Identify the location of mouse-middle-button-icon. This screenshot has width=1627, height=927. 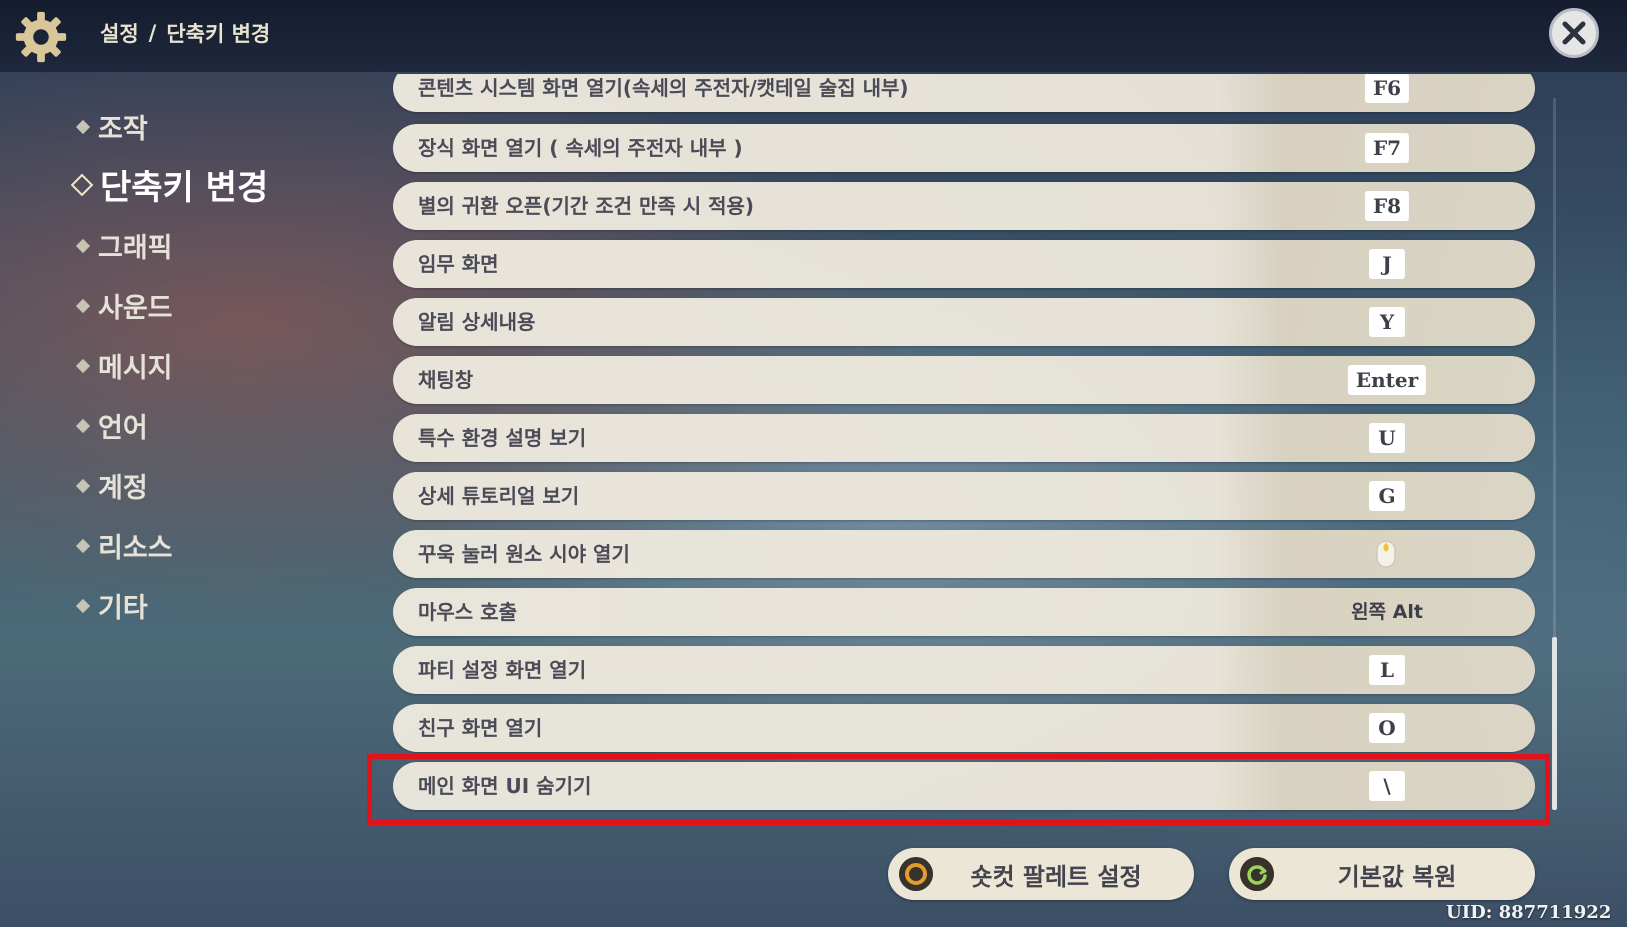
(1386, 554).